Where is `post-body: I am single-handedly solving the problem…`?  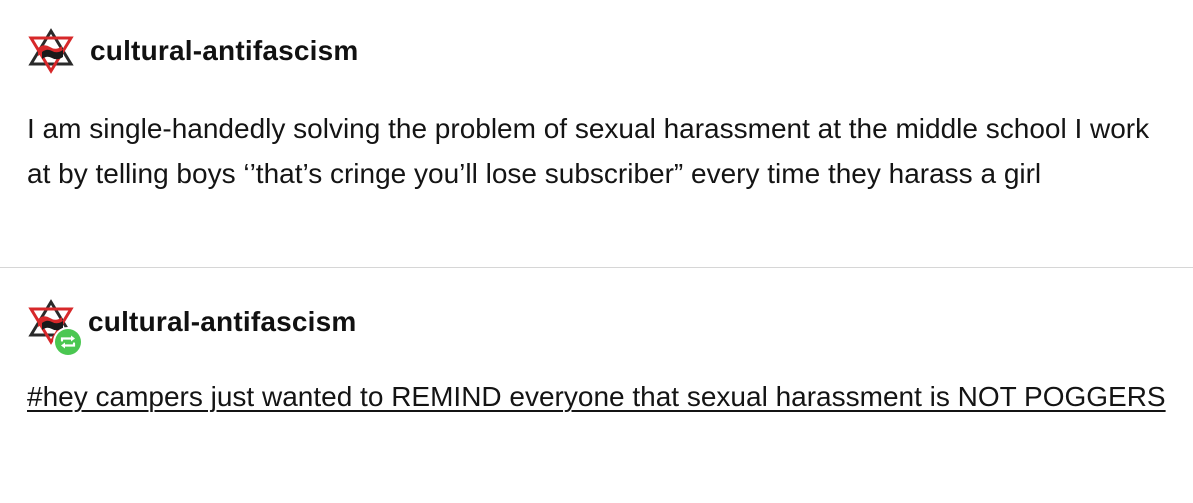 post-body: I am single-handedly solving the problem… is located at coordinates (588, 151).